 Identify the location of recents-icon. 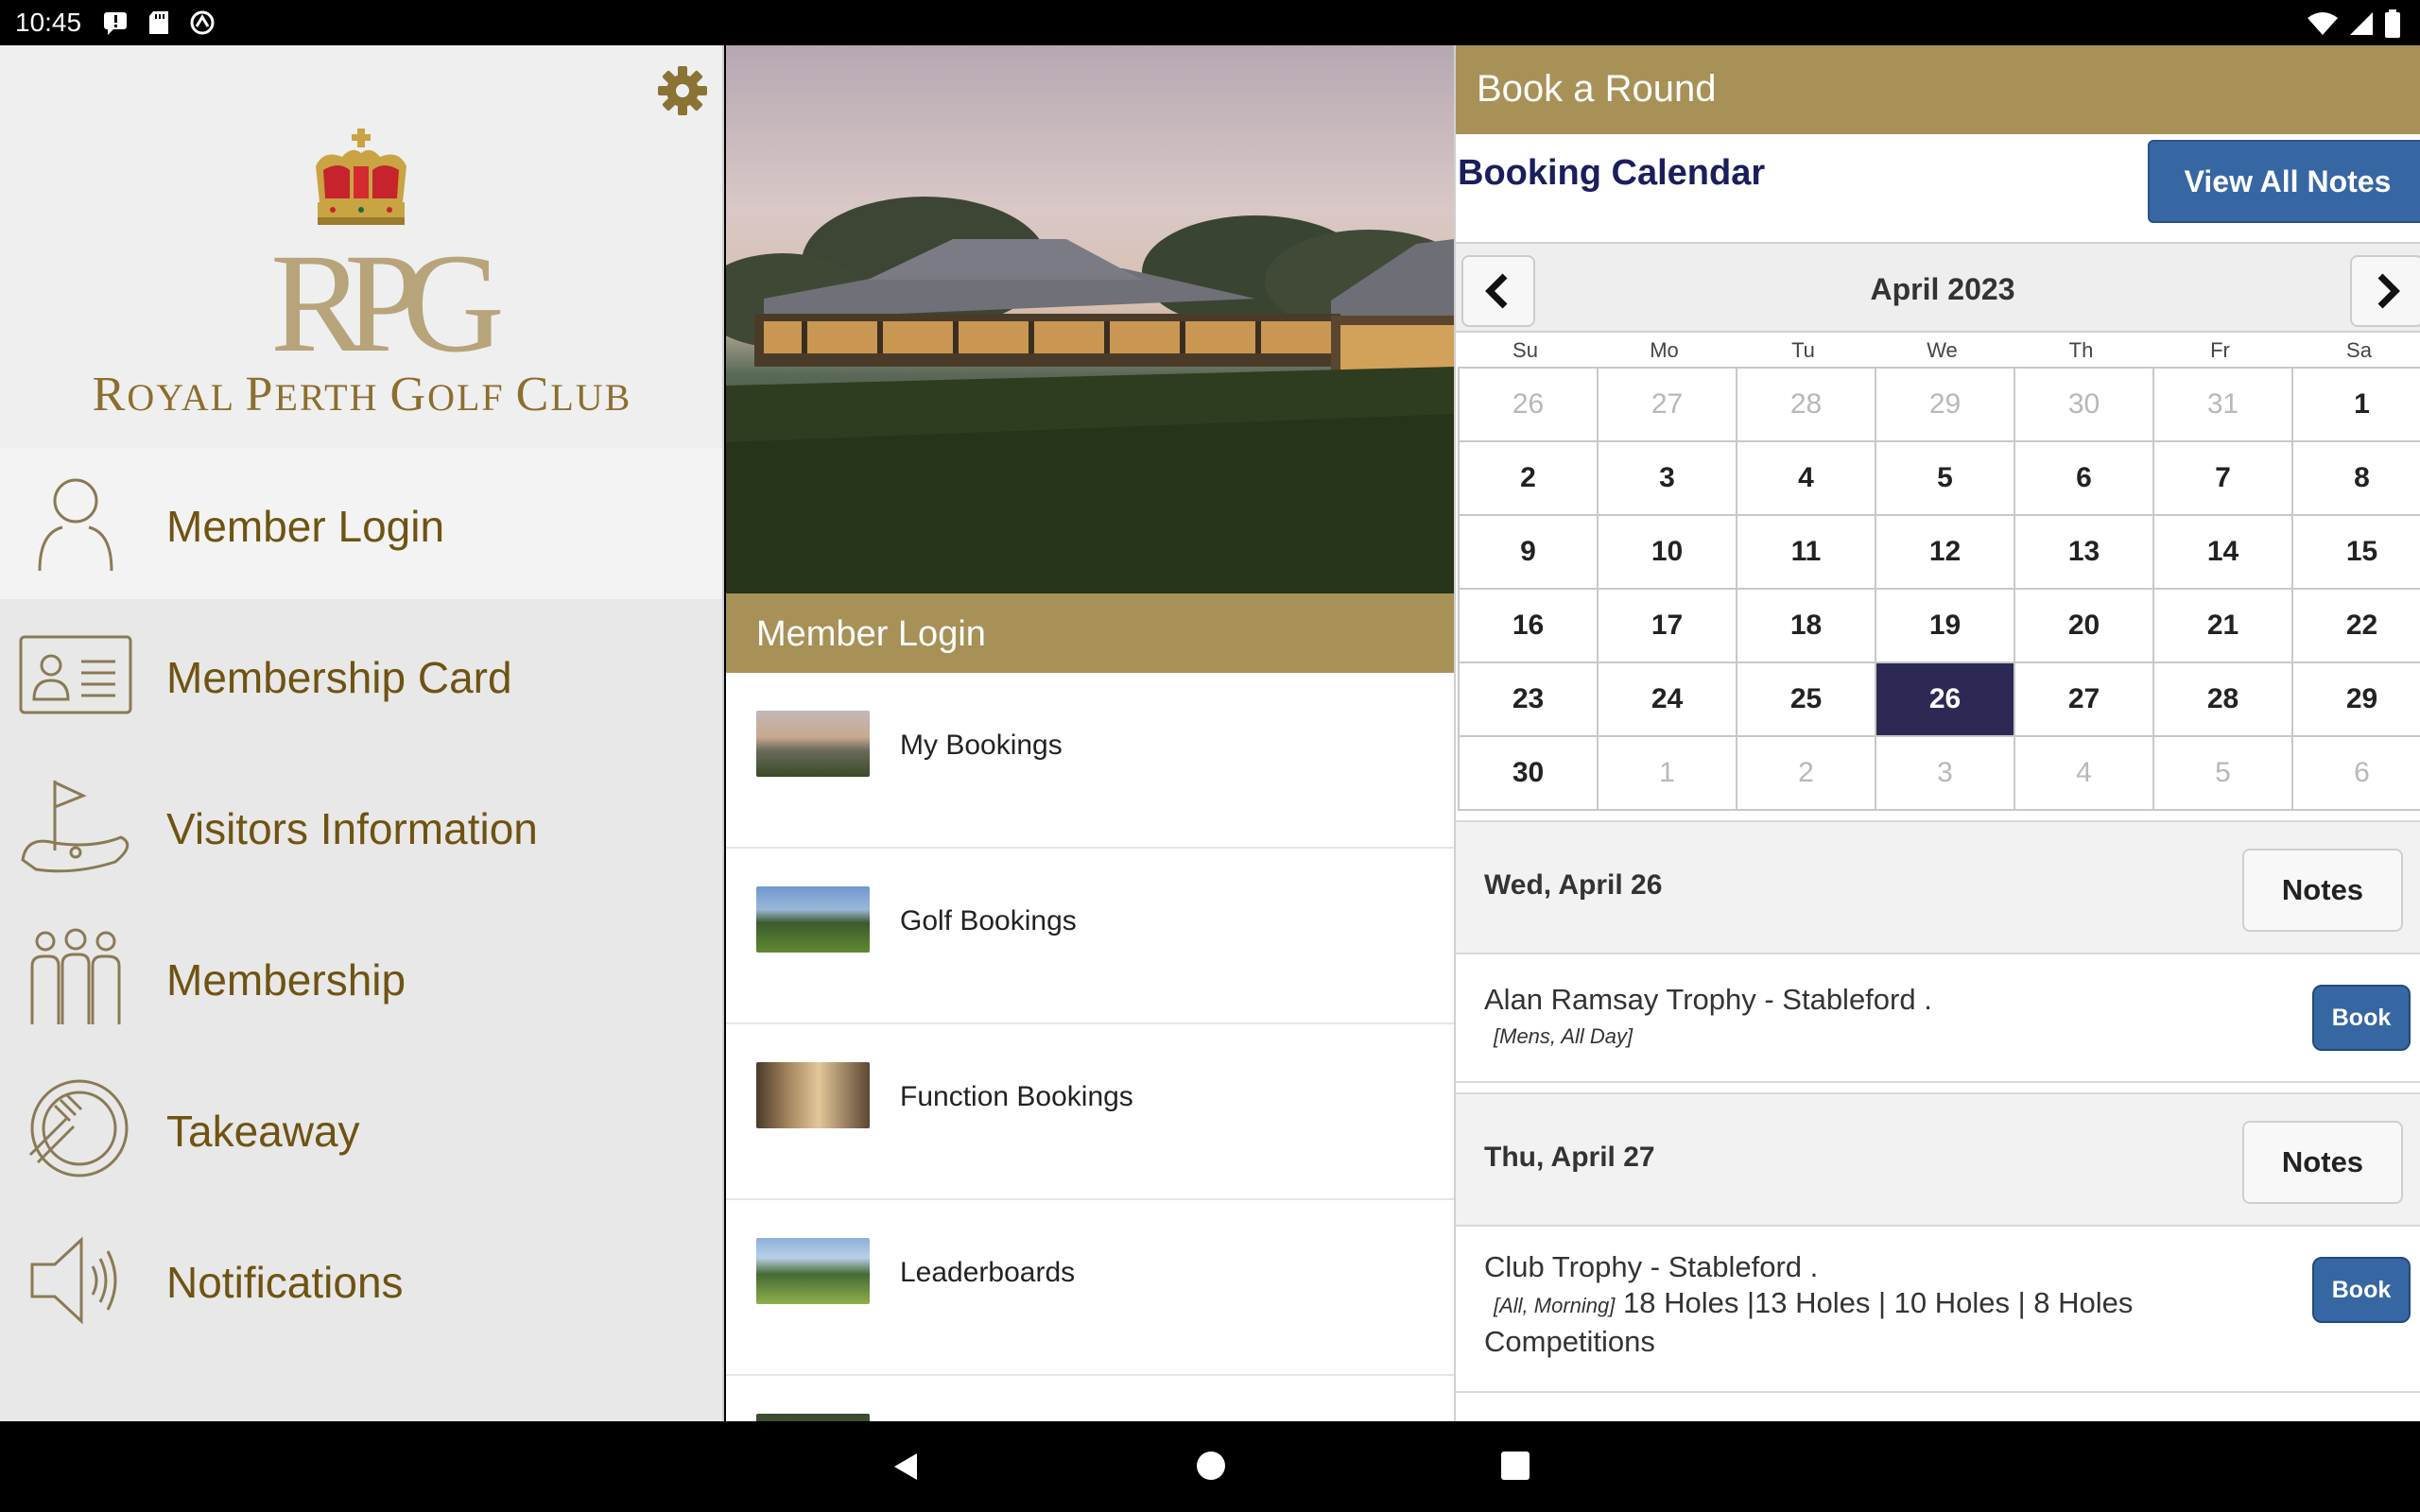
(1515, 1468).